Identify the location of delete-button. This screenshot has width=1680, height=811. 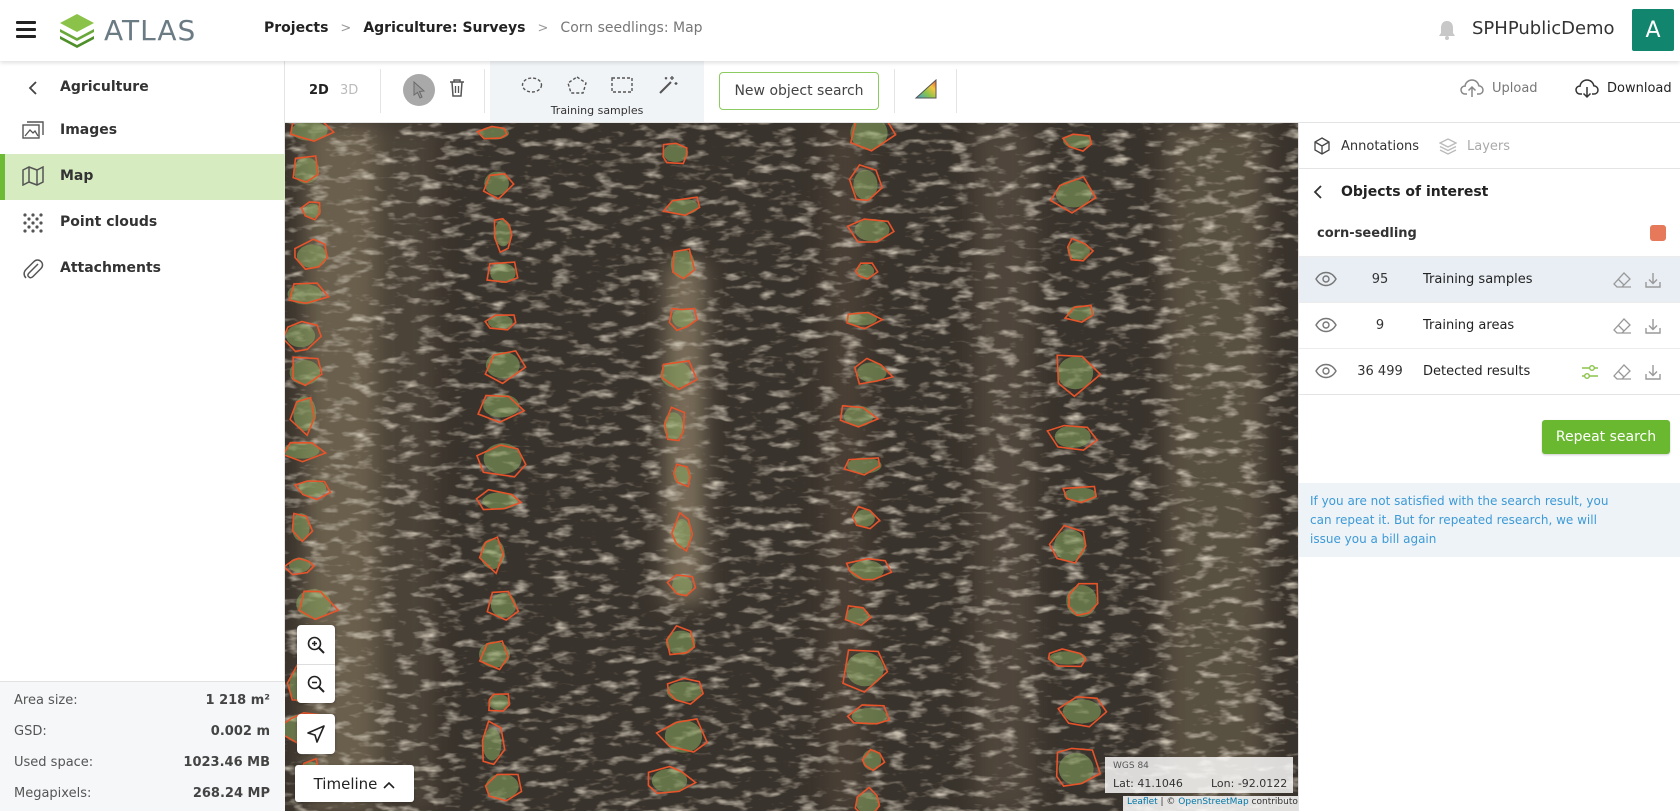
(457, 90).